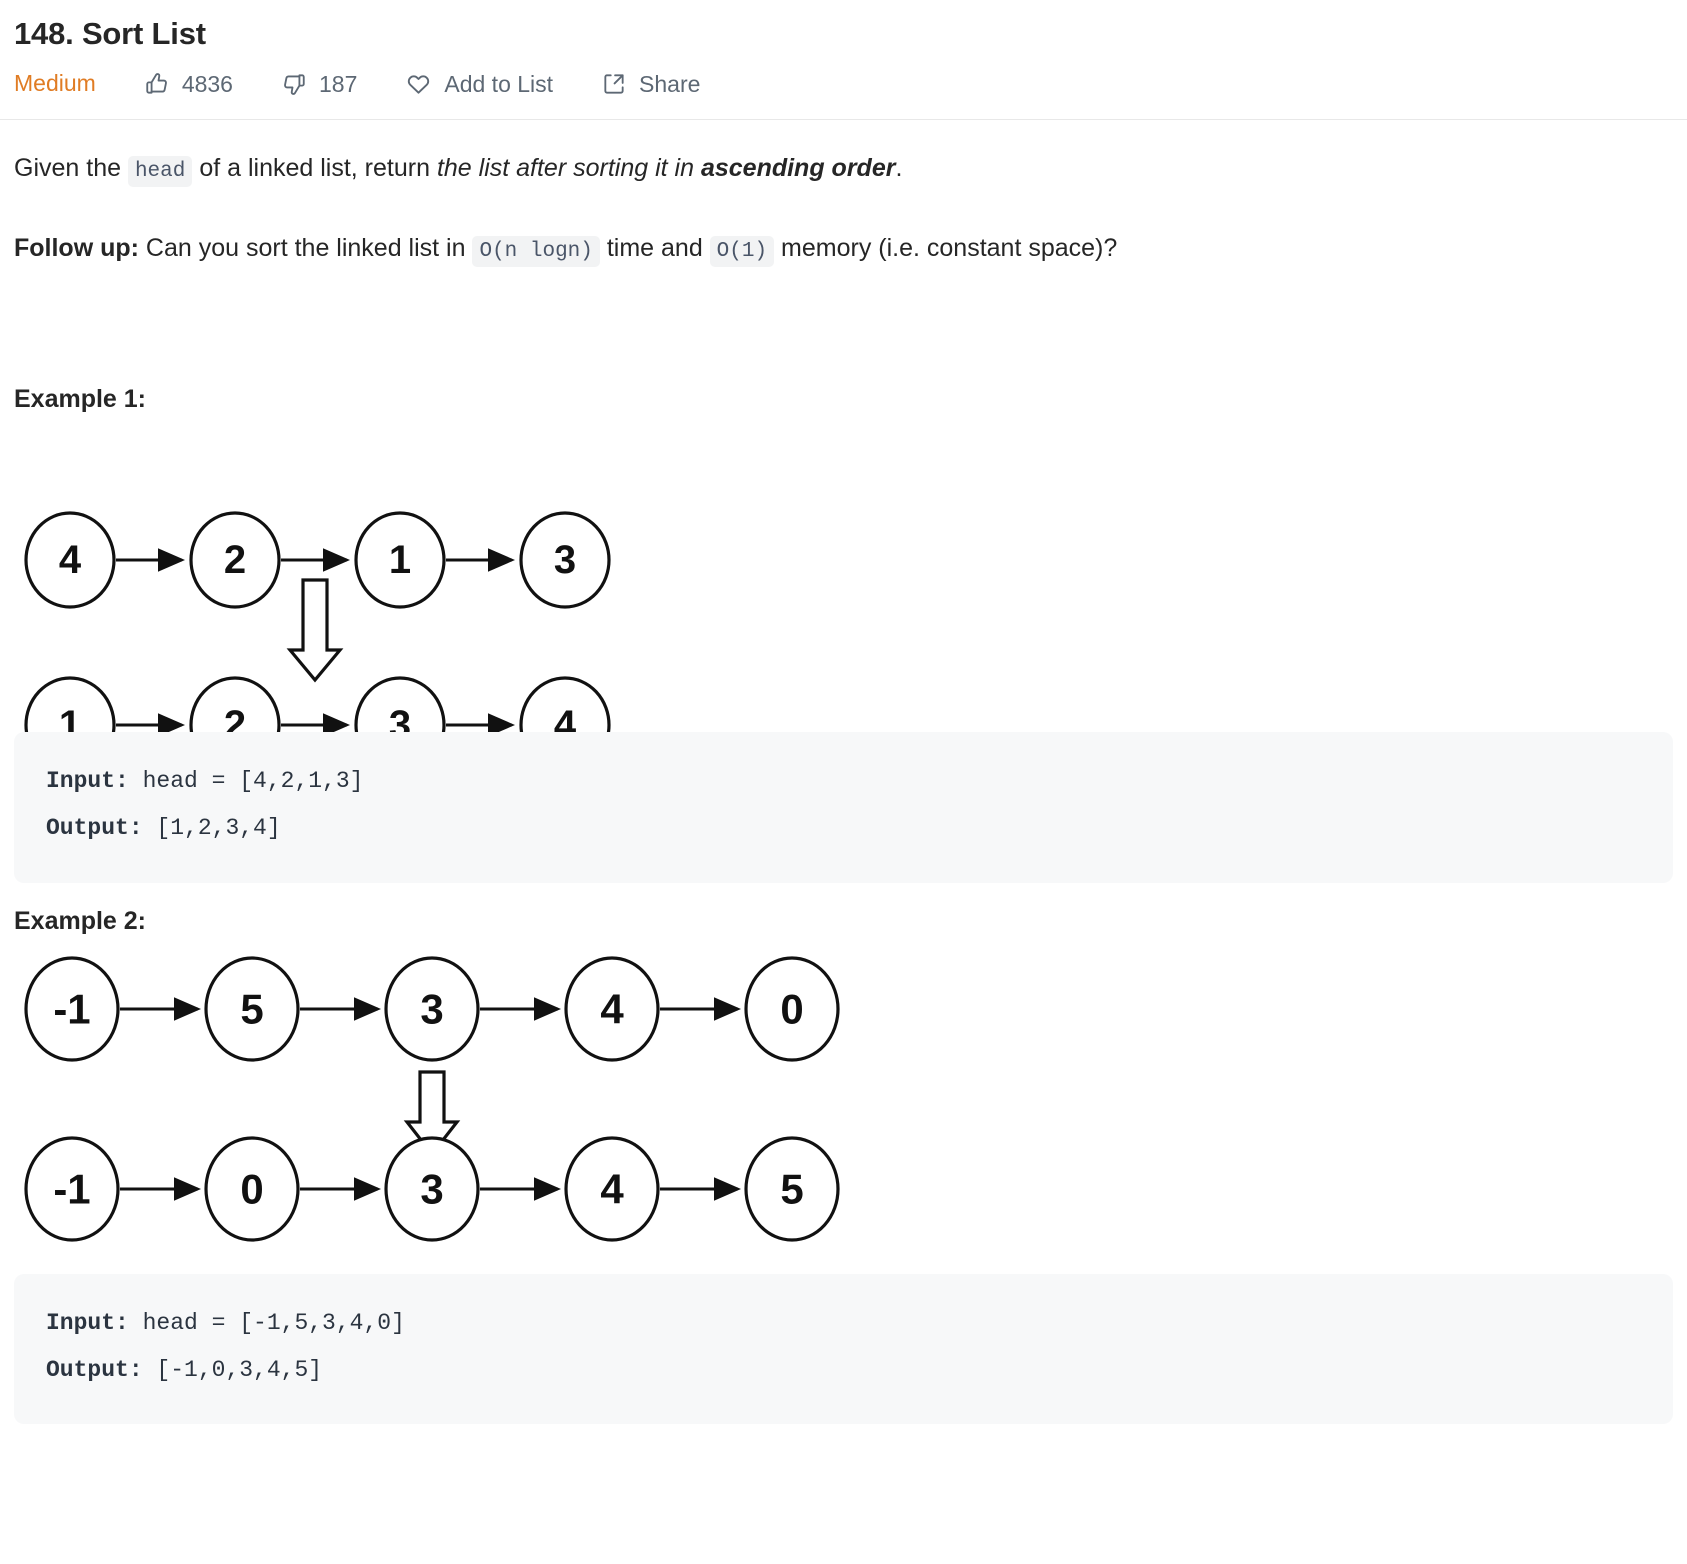  What do you see at coordinates (843, 86) in the screenshot?
I see `problem-meta-row: Medium 4836 187 Add to List Share` at bounding box center [843, 86].